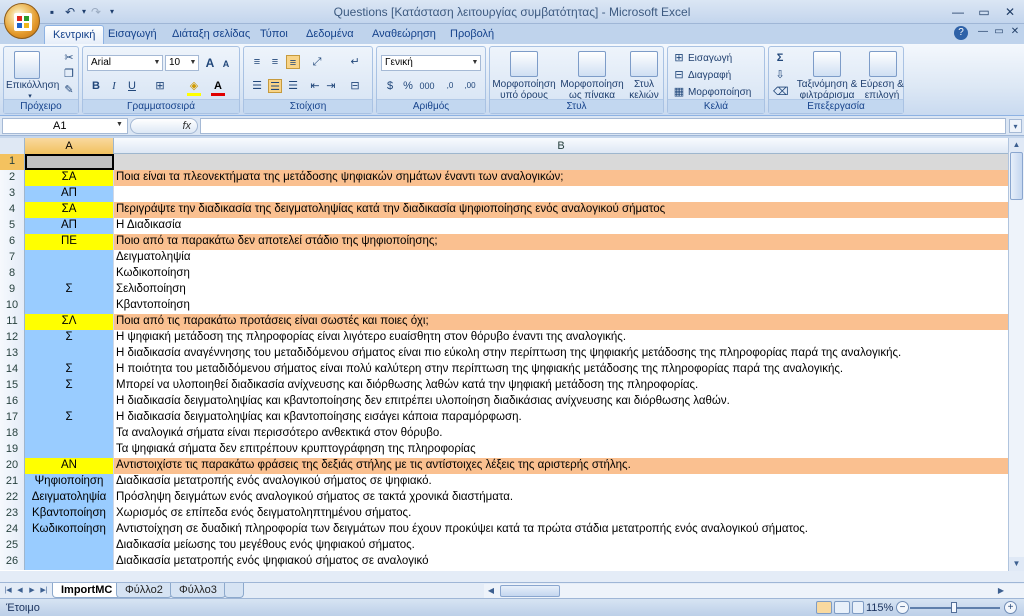  Describe the element at coordinates (274, 34) in the screenshot. I see `tab-formulas: Τύποι` at that location.